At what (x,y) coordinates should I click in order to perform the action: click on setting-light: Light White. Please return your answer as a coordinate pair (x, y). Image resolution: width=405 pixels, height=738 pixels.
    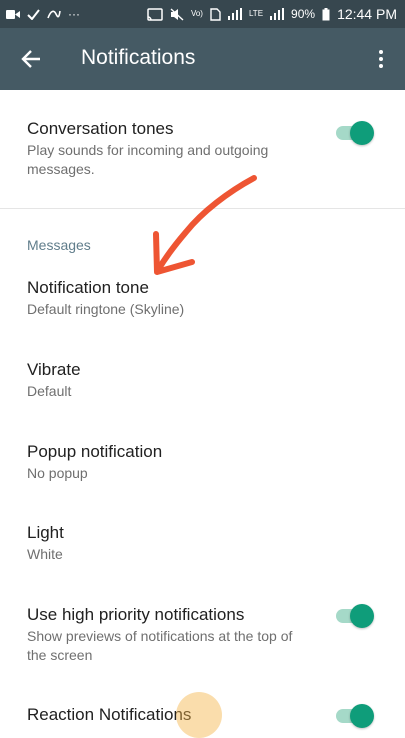
    Looking at the image, I should click on (202, 543).